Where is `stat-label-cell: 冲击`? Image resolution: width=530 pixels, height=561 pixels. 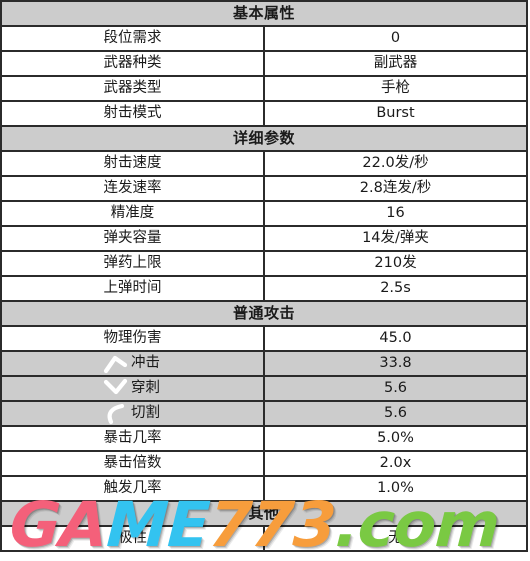 stat-label-cell: 冲击 is located at coordinates (132, 363).